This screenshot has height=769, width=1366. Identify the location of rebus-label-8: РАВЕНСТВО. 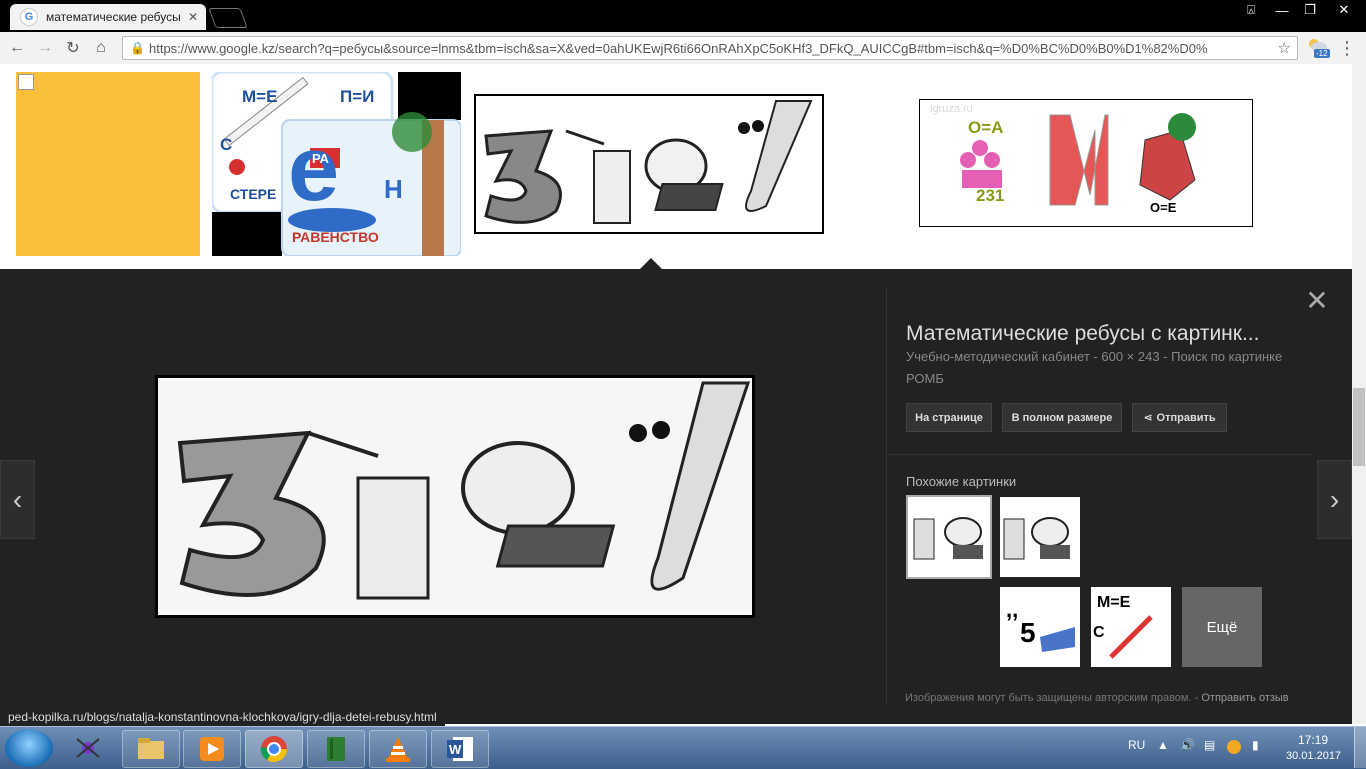
(335, 237).